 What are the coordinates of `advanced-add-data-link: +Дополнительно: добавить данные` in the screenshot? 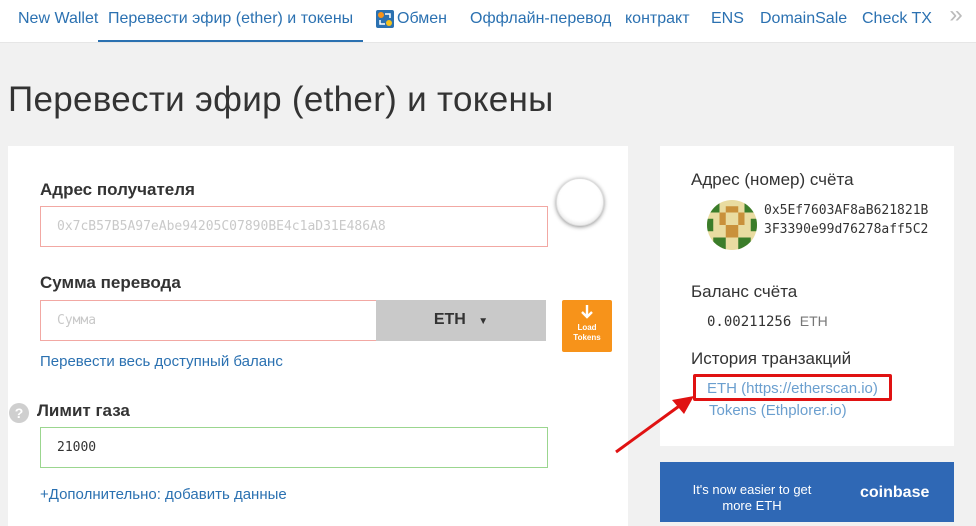 It's located at (163, 494).